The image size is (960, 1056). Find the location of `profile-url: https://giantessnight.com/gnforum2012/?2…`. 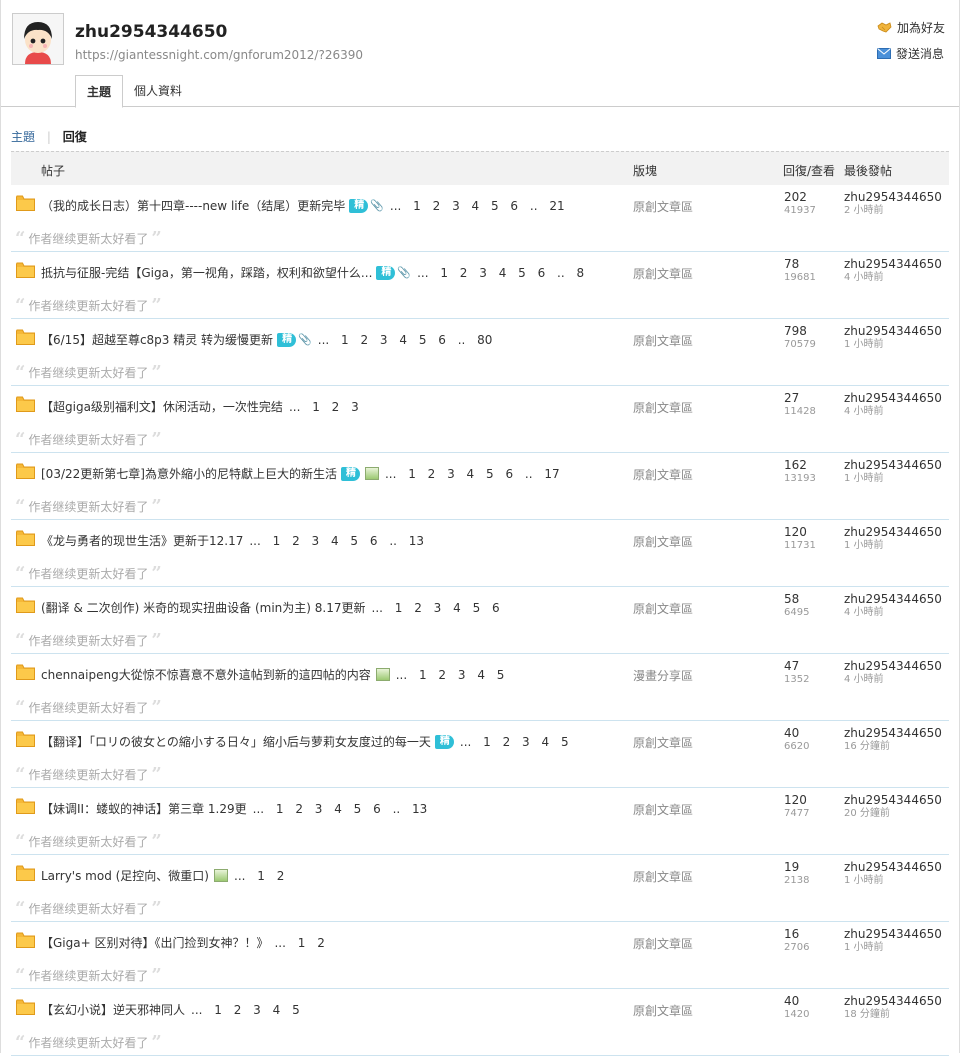

profile-url: https://giantessnight.com/gnforum2012/?2… is located at coordinates (219, 55).